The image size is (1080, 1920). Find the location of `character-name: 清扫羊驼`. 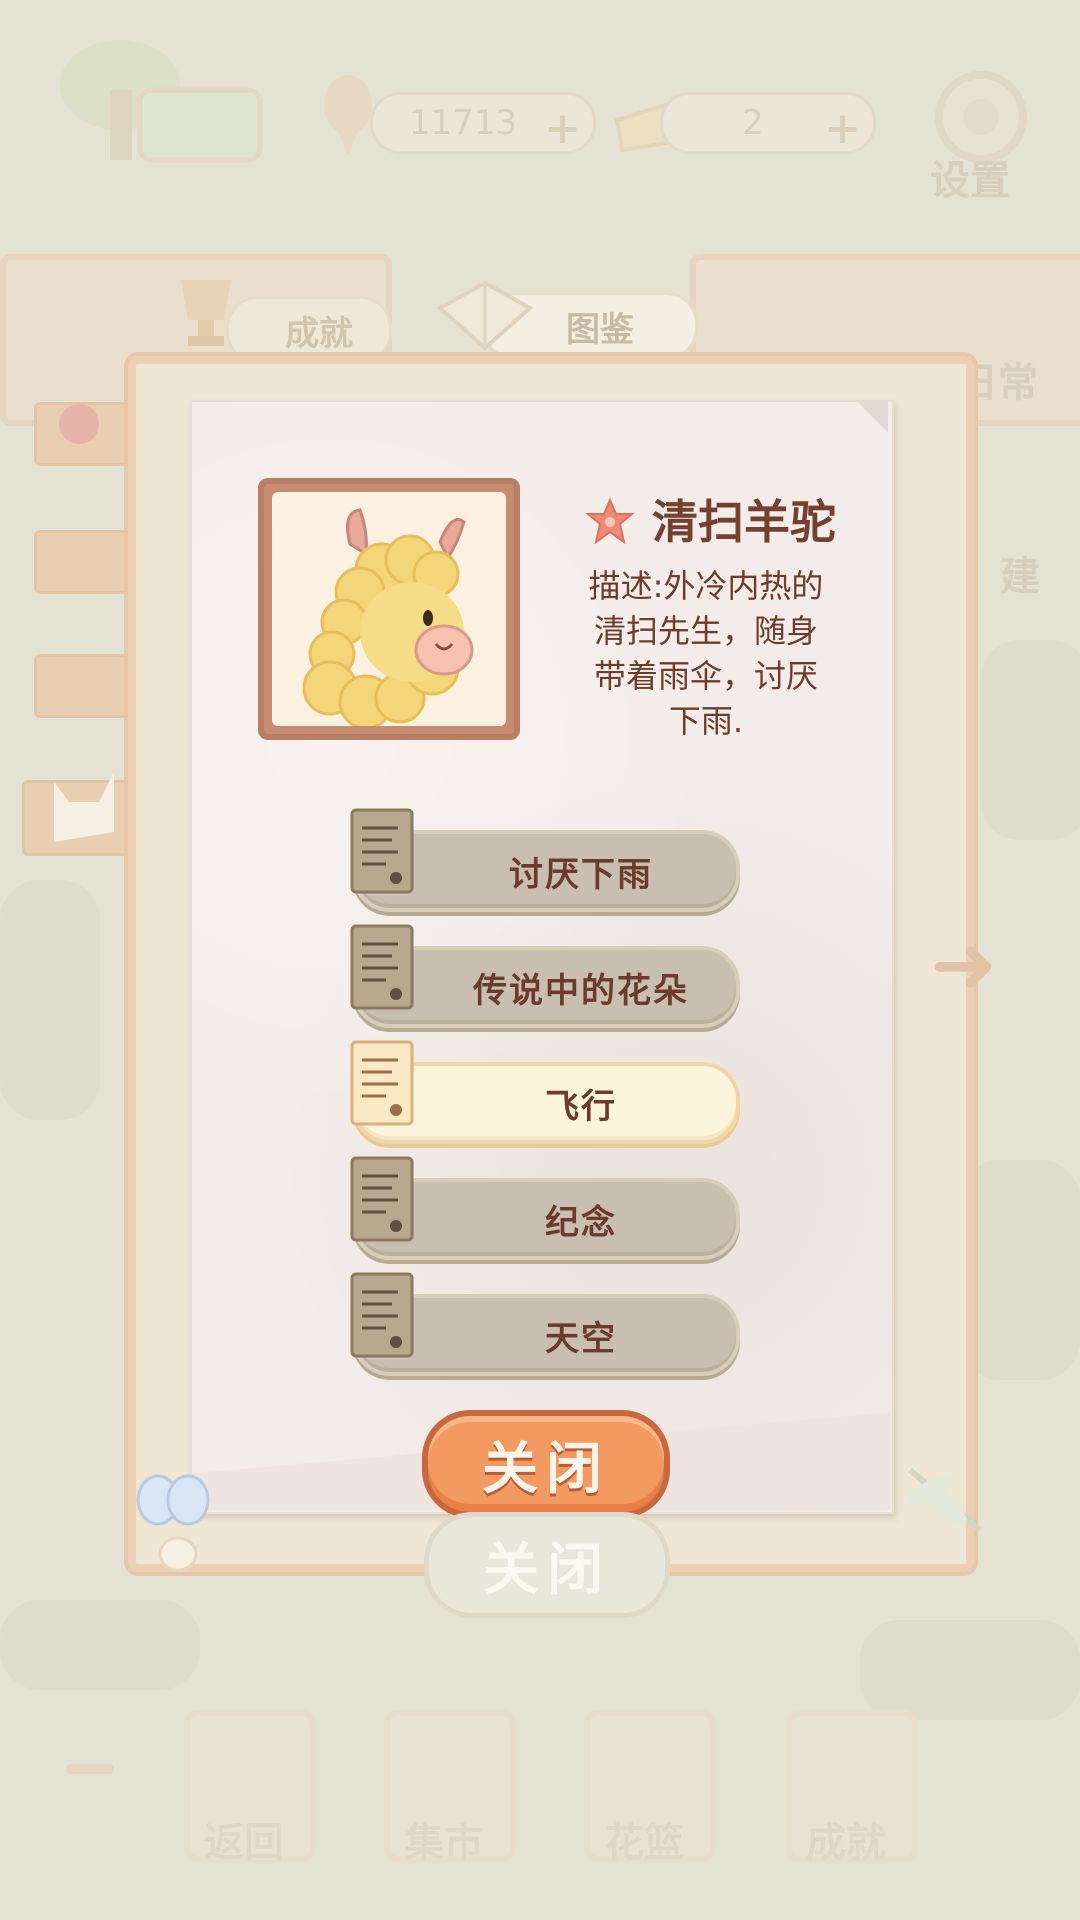

character-name: 清扫羊驼 is located at coordinates (744, 522).